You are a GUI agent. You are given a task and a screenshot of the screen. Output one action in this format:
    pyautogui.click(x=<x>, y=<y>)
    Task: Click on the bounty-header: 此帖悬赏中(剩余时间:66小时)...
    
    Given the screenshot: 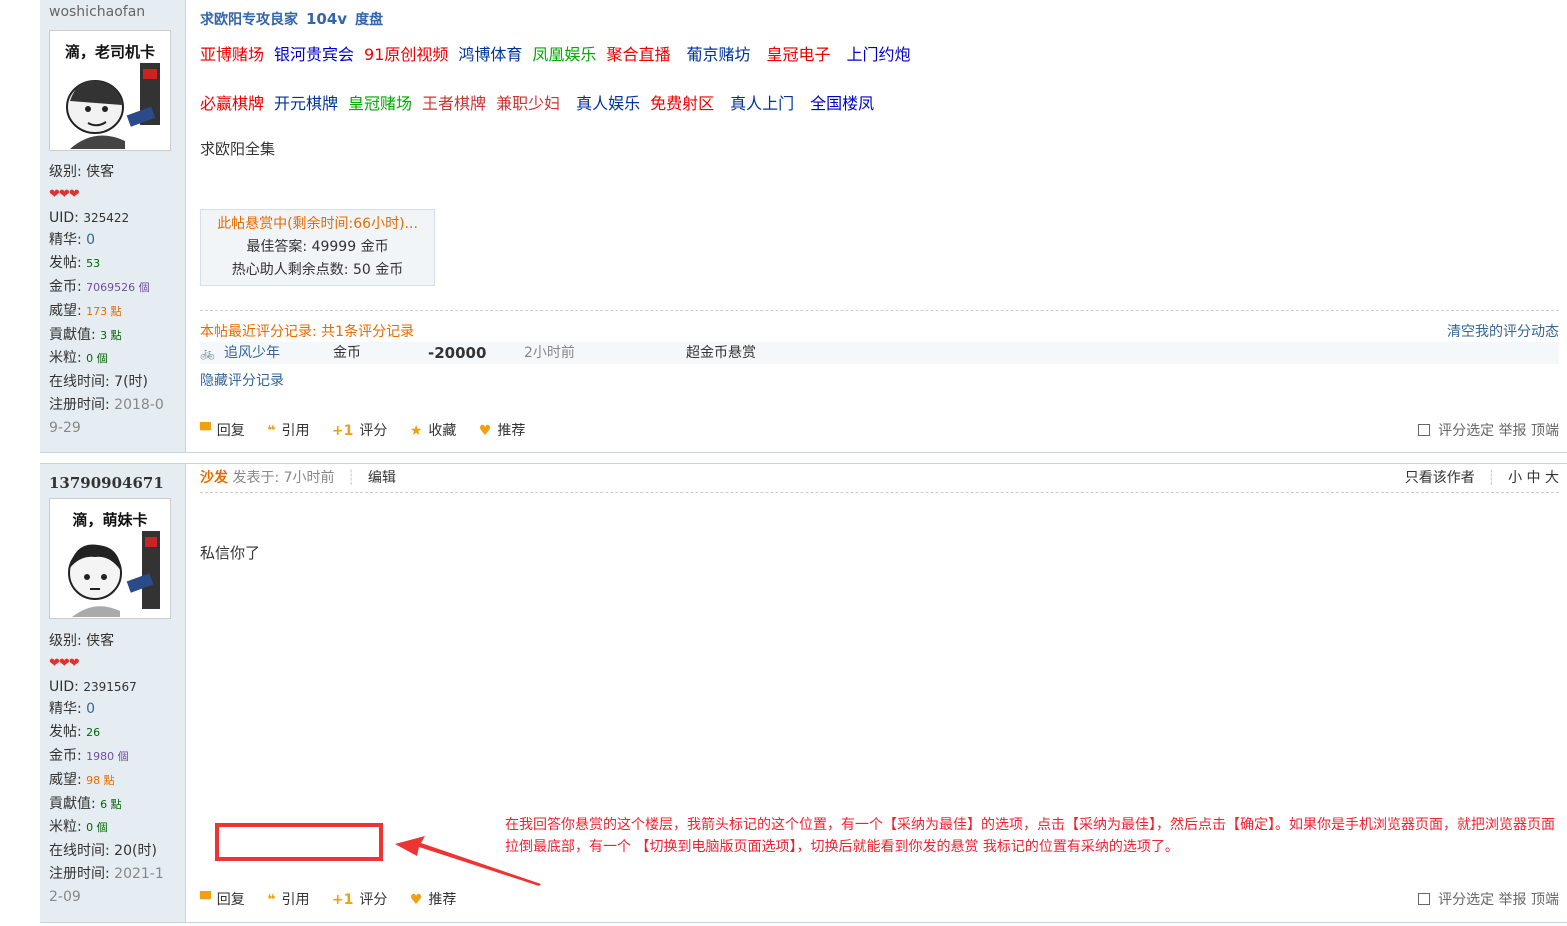 What is the action you would take?
    pyautogui.click(x=317, y=224)
    